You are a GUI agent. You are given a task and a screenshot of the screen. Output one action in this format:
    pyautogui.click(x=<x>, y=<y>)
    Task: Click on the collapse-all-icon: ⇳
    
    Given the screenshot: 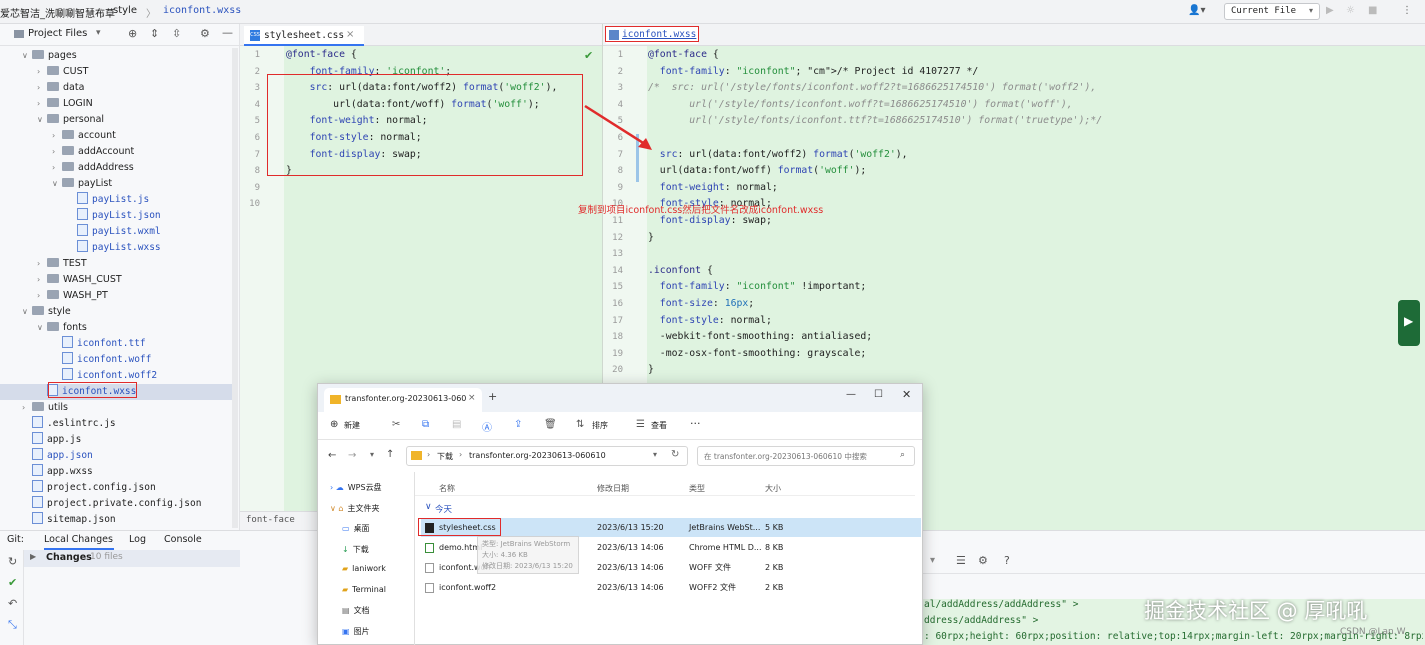 What is the action you would take?
    pyautogui.click(x=176, y=33)
    